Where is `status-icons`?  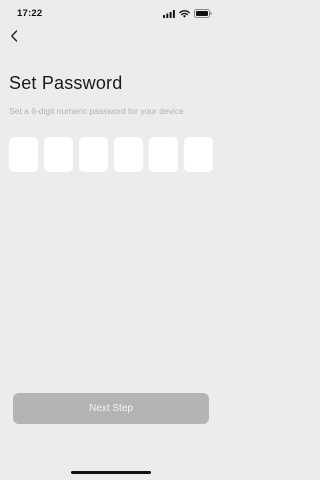
status-icons is located at coordinates (187, 13).